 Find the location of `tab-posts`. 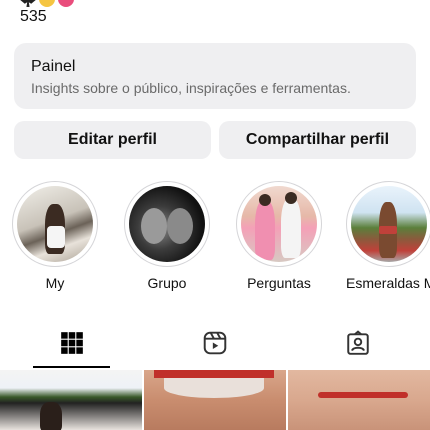

tab-posts is located at coordinates (71, 343).